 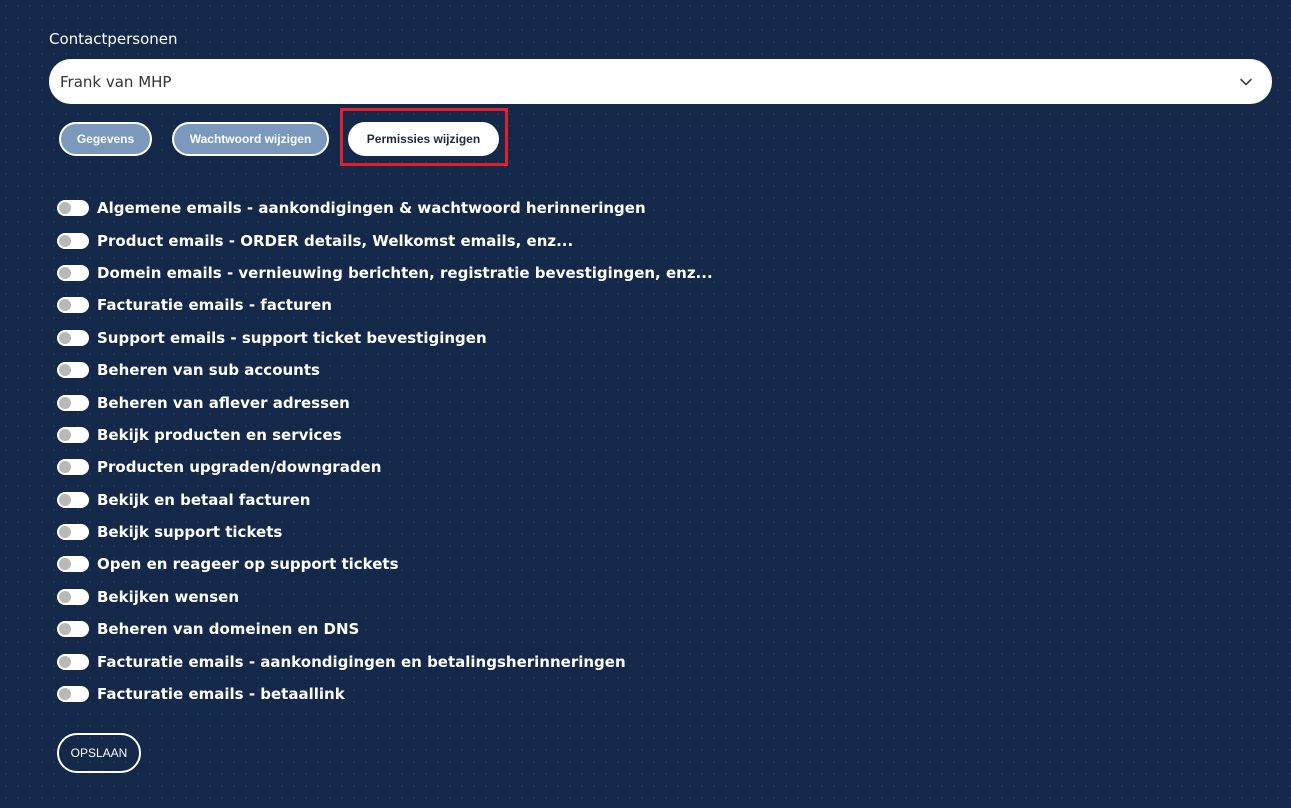 I want to click on permission-label: Facturatie emails - betaallink, so click(x=221, y=694).